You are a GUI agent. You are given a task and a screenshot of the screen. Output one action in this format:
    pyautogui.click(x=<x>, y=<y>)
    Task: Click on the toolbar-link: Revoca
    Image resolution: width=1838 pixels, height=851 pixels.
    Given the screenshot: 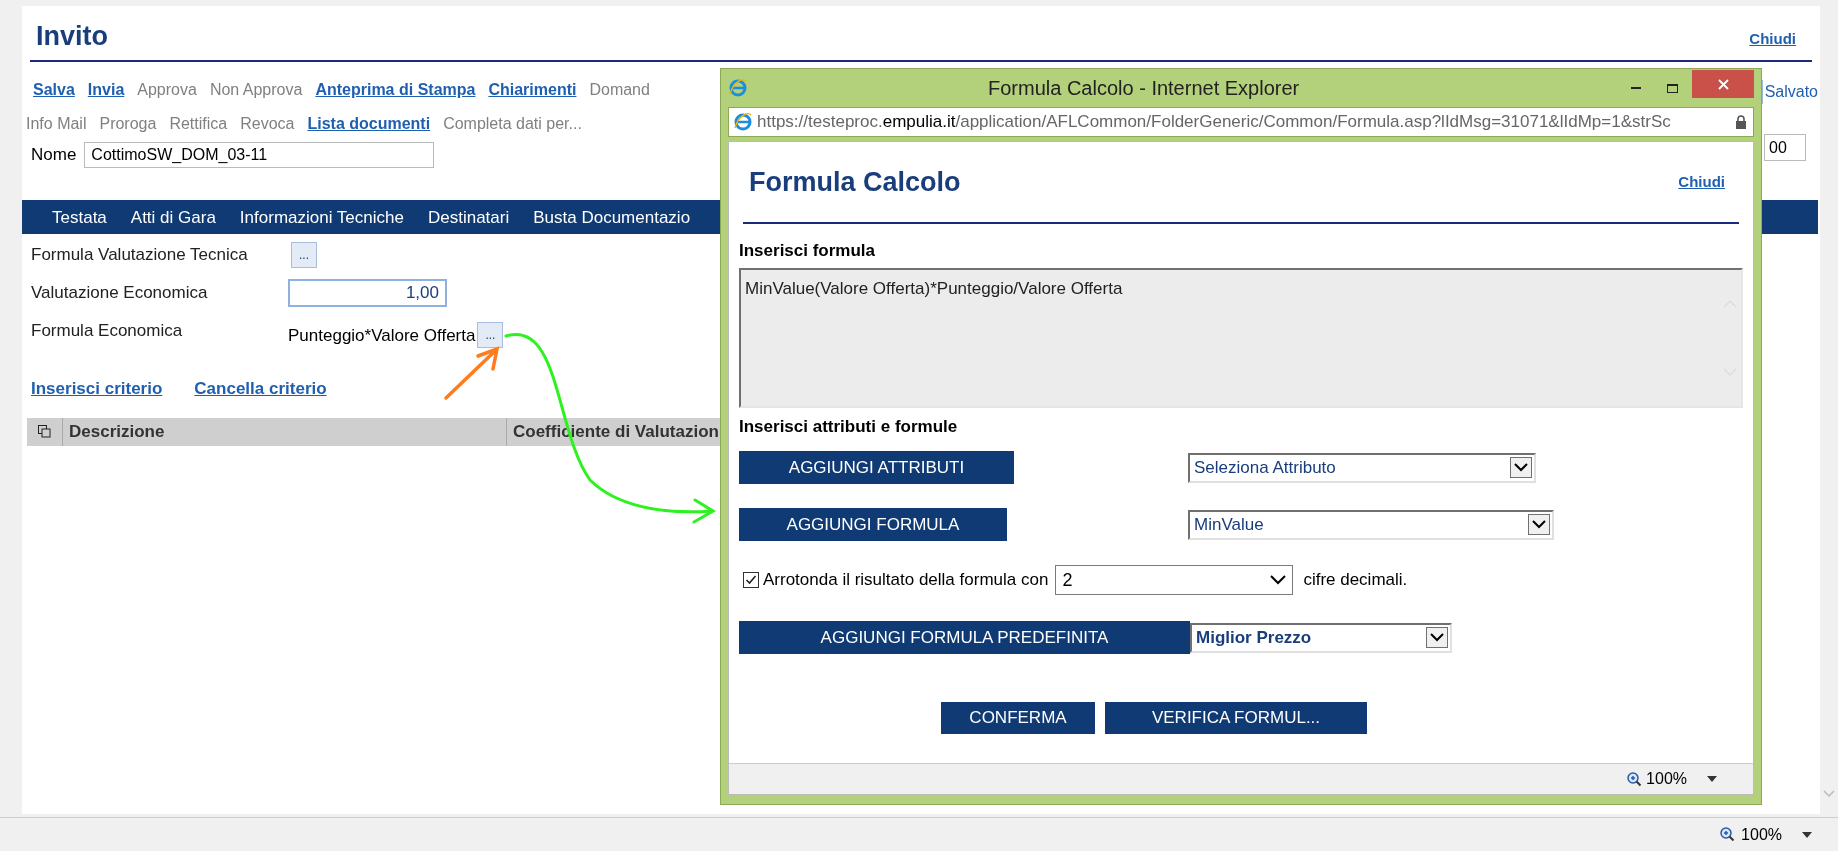 What is the action you would take?
    pyautogui.click(x=267, y=124)
    